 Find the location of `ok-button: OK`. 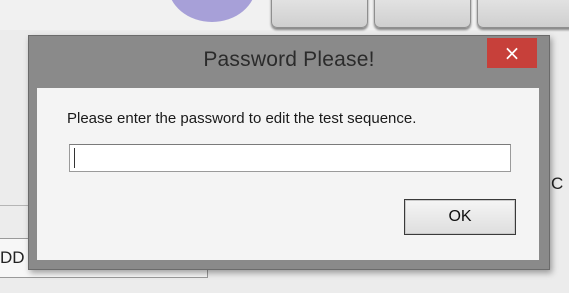

ok-button: OK is located at coordinates (460, 217).